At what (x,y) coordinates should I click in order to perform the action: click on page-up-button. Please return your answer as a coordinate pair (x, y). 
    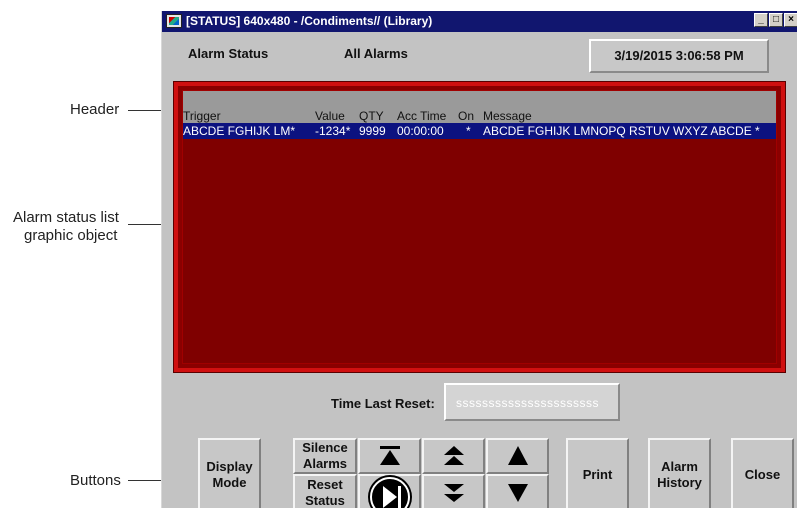
    Looking at the image, I should click on (453, 456).